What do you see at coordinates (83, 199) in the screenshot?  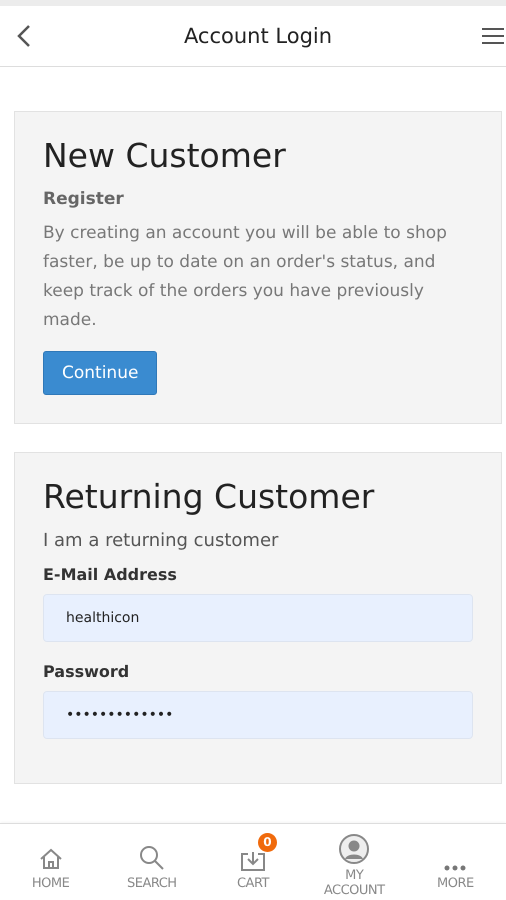 I see `card-subtitle: Register` at bounding box center [83, 199].